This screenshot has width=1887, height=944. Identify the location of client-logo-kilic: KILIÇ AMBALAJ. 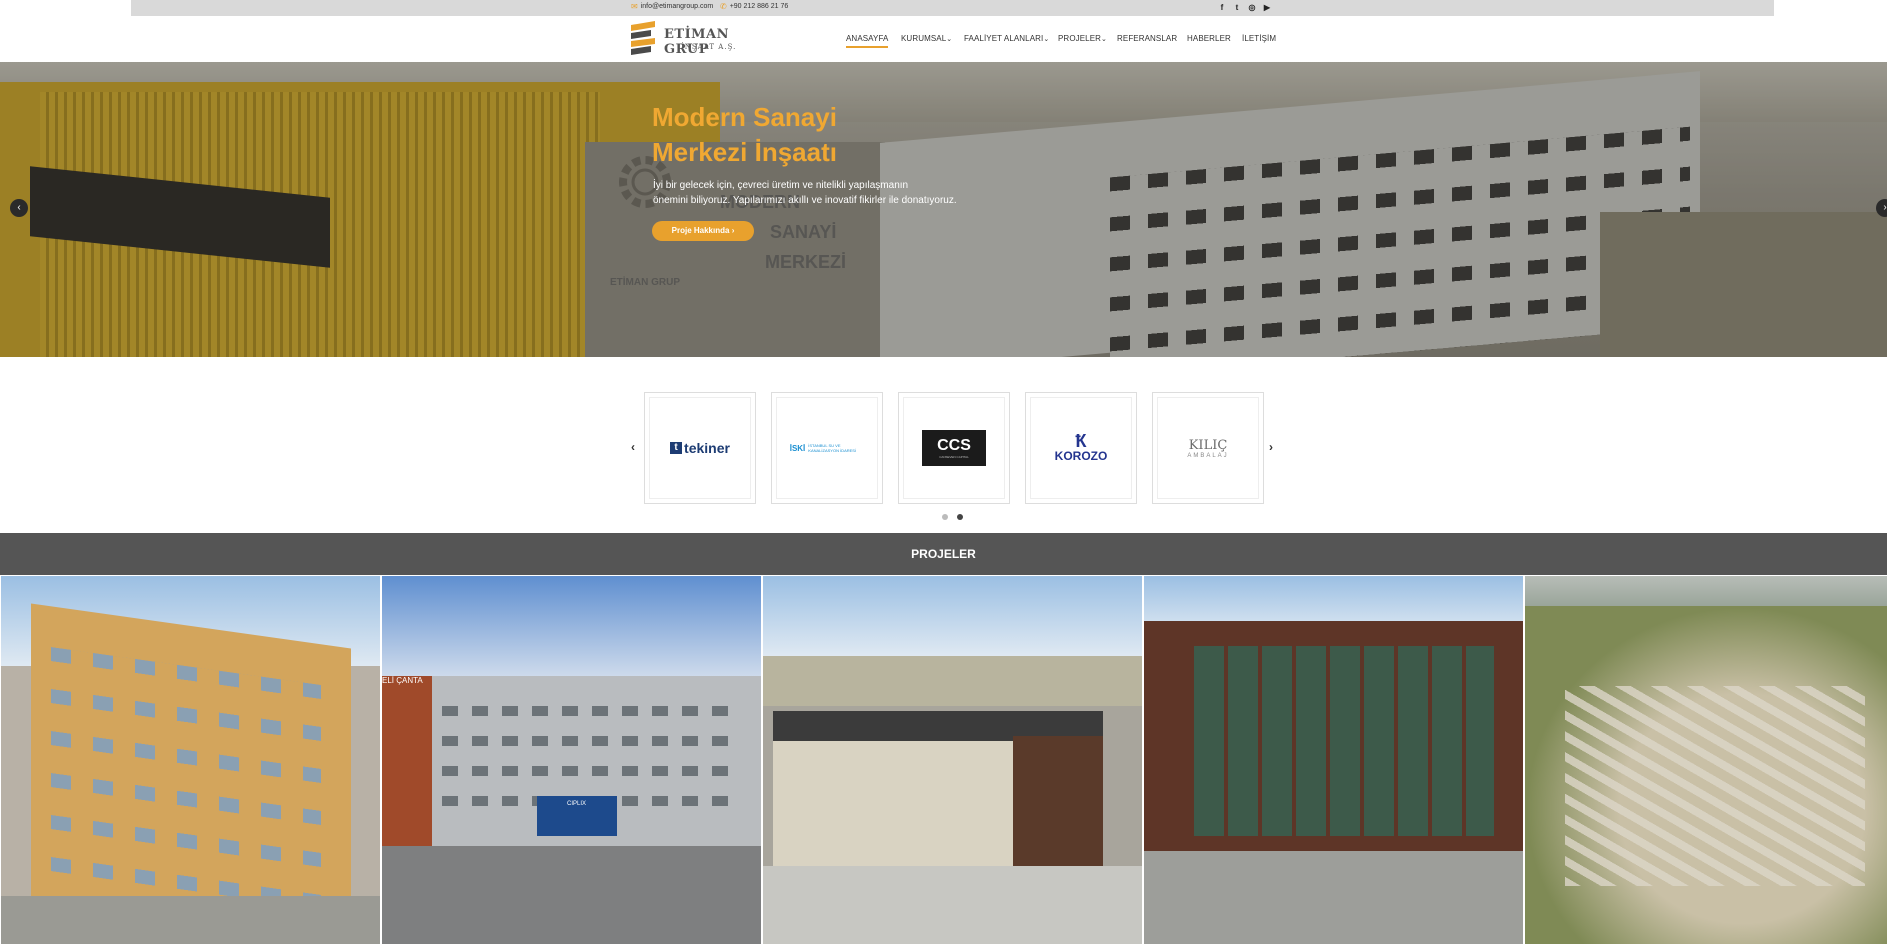
(1208, 448).